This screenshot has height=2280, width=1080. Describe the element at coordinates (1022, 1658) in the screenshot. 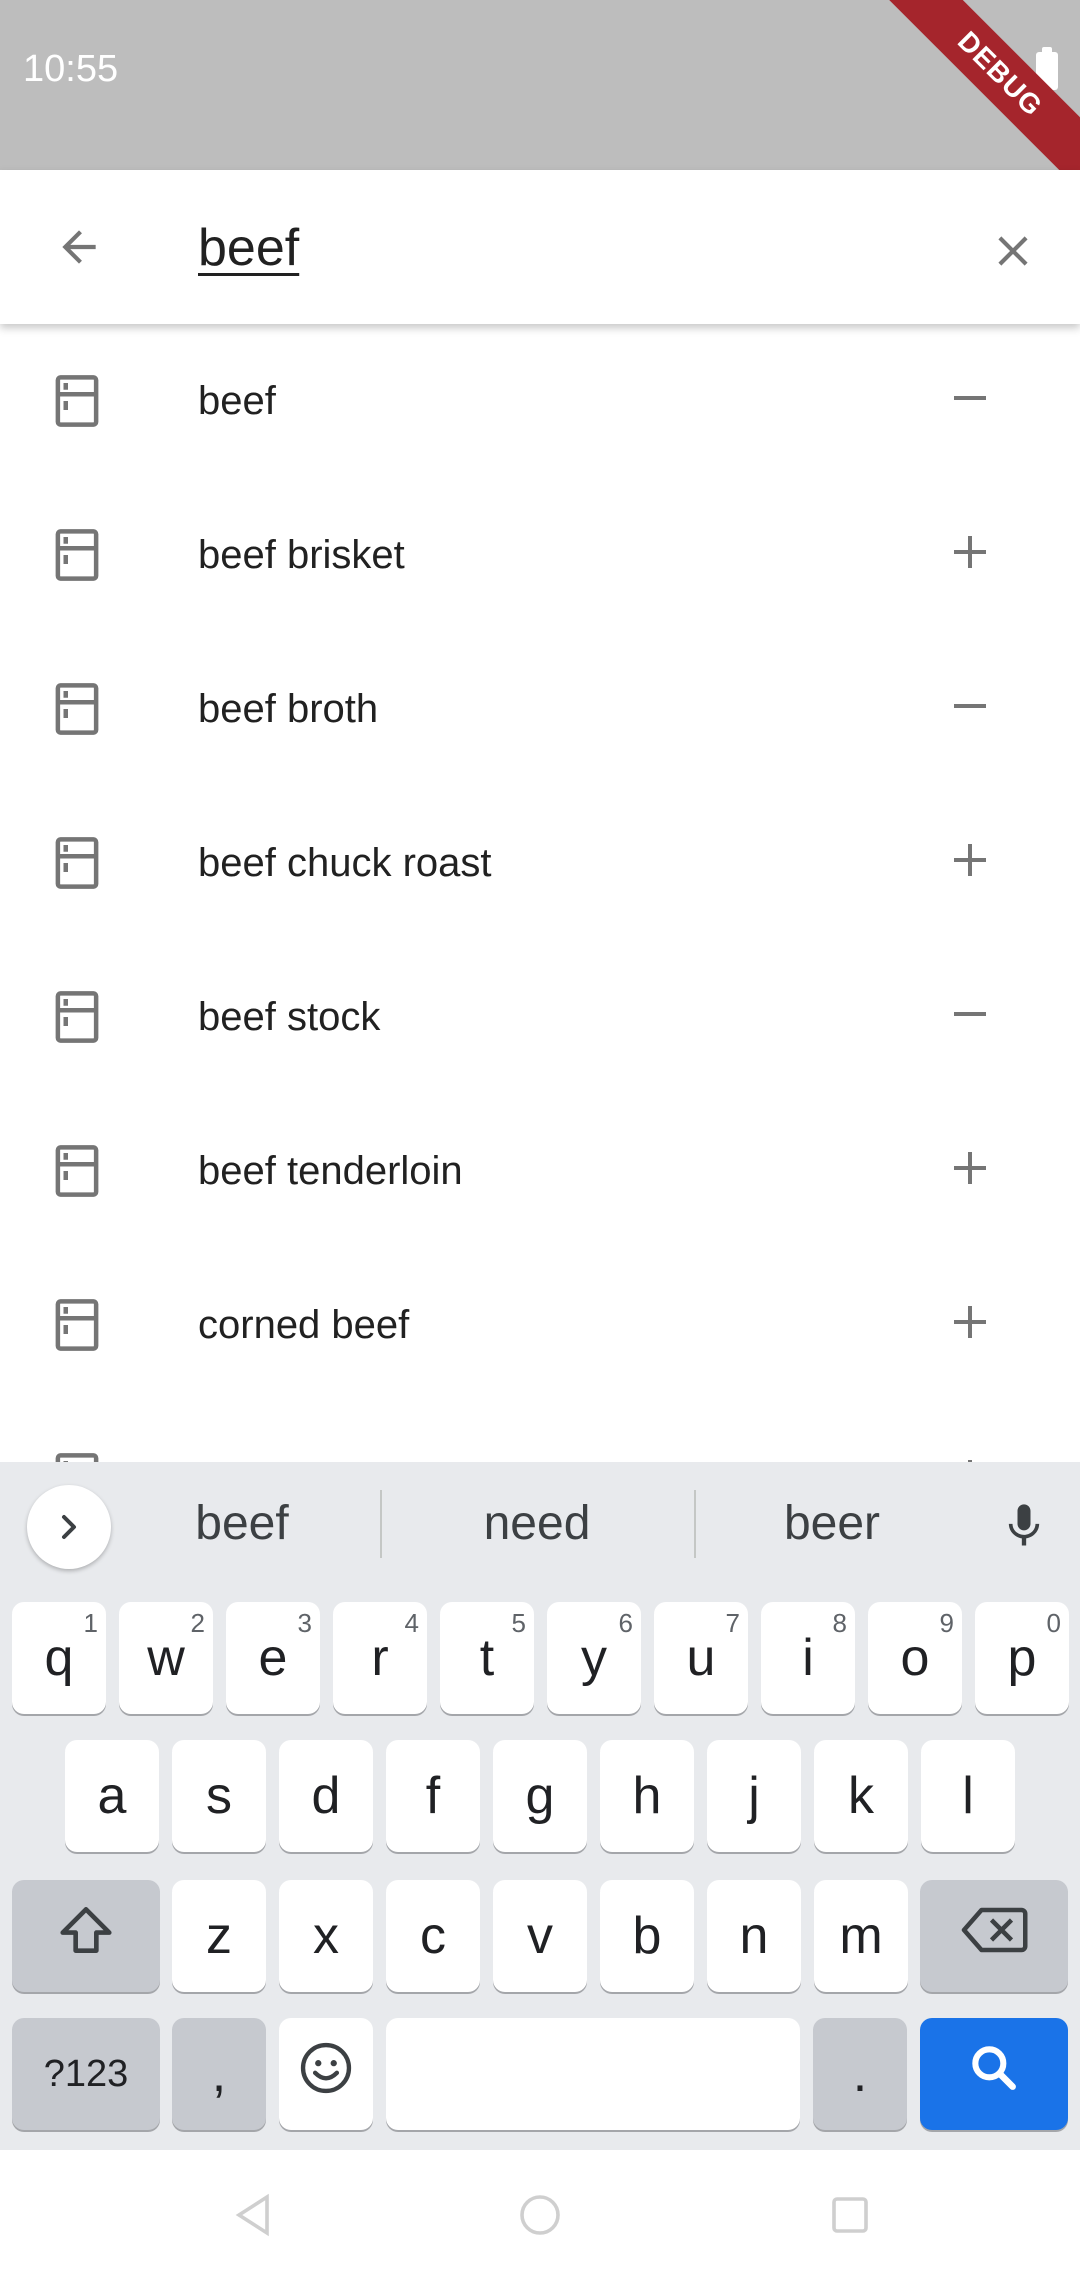

I see `key-p: p0` at that location.